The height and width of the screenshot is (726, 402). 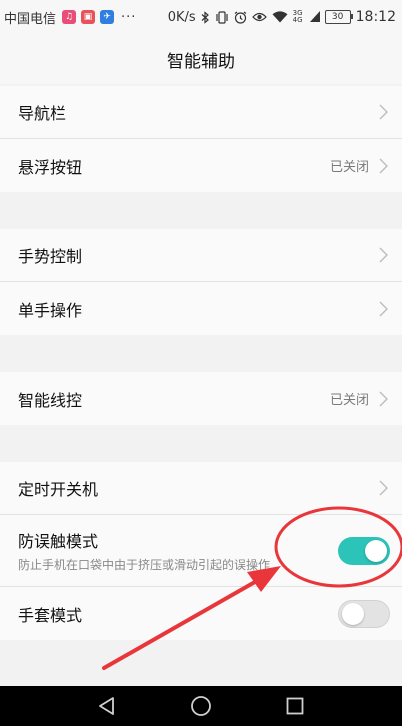 I want to click on network-speed: 0K/s, so click(x=181, y=17).